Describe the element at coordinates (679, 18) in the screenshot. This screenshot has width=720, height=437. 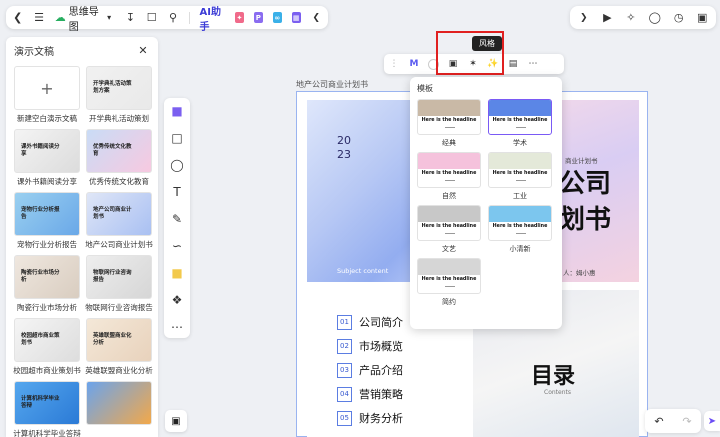
I see `clock-icon: ◷` at that location.